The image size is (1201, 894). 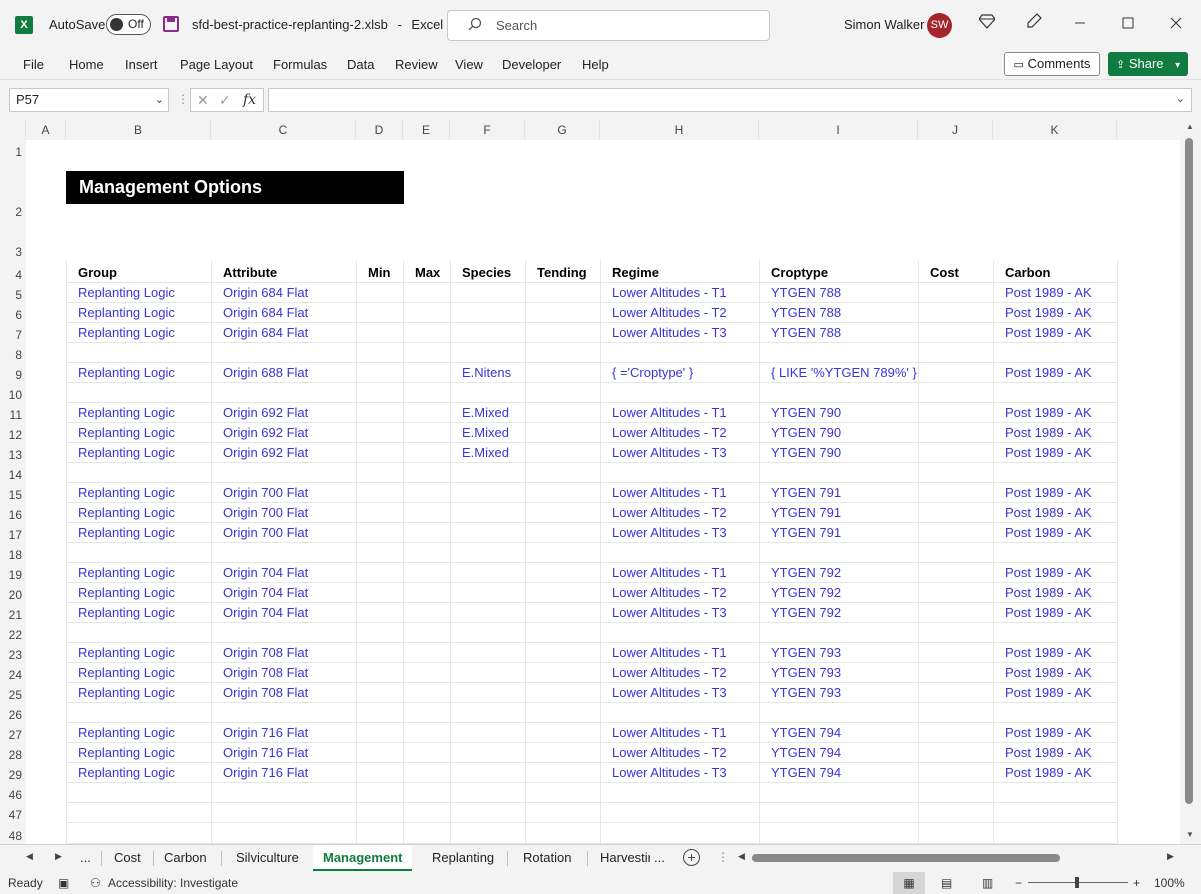 What do you see at coordinates (58, 856) in the screenshot?
I see `tab-next-icon: ▶` at bounding box center [58, 856].